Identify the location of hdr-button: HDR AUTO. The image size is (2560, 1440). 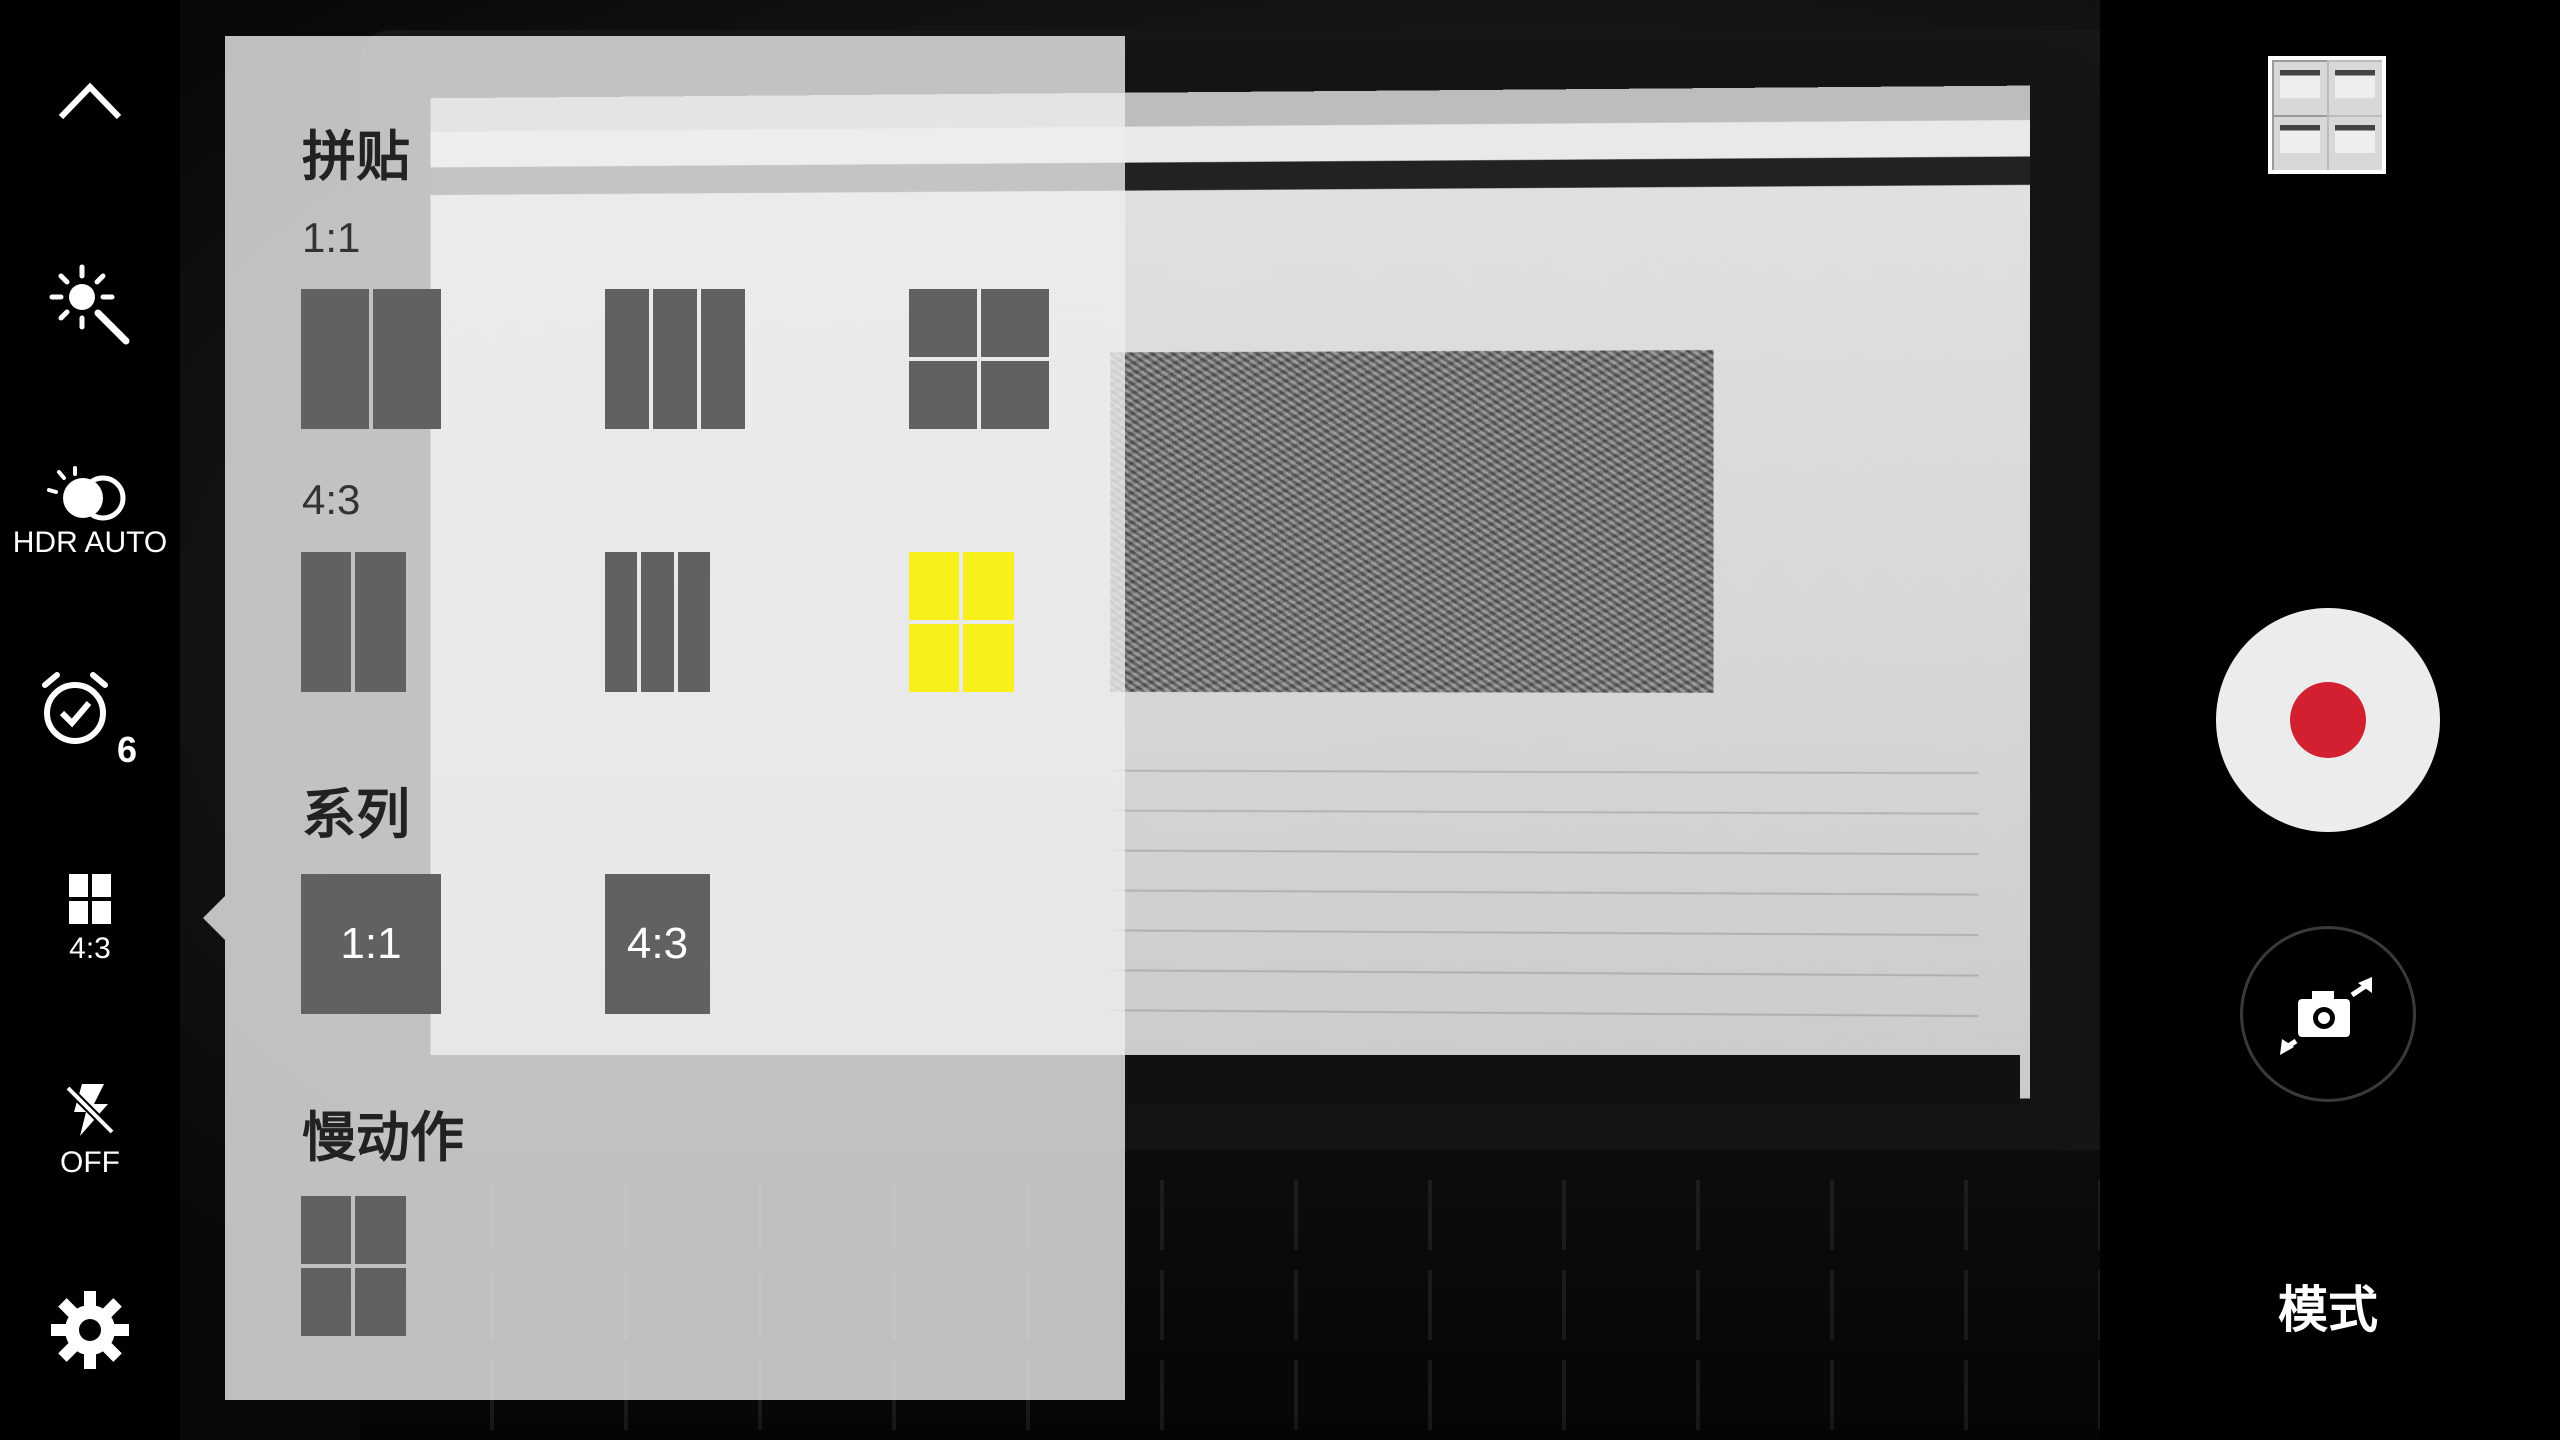
(90, 513).